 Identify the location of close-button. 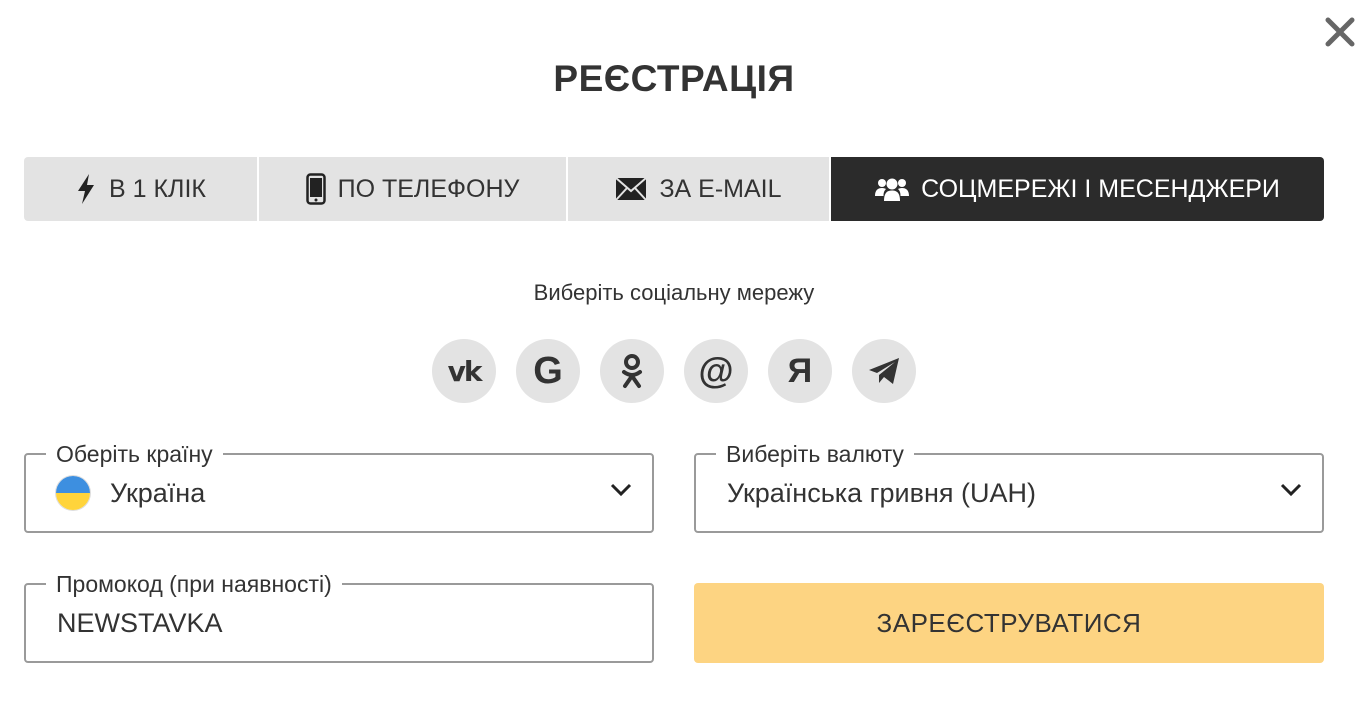
(1340, 32).